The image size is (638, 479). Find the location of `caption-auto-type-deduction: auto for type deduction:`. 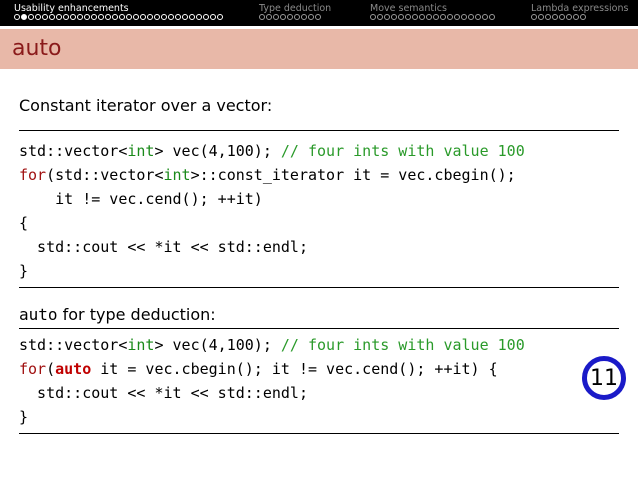

caption-auto-type-deduction: auto for type deduction: is located at coordinates (117, 314).